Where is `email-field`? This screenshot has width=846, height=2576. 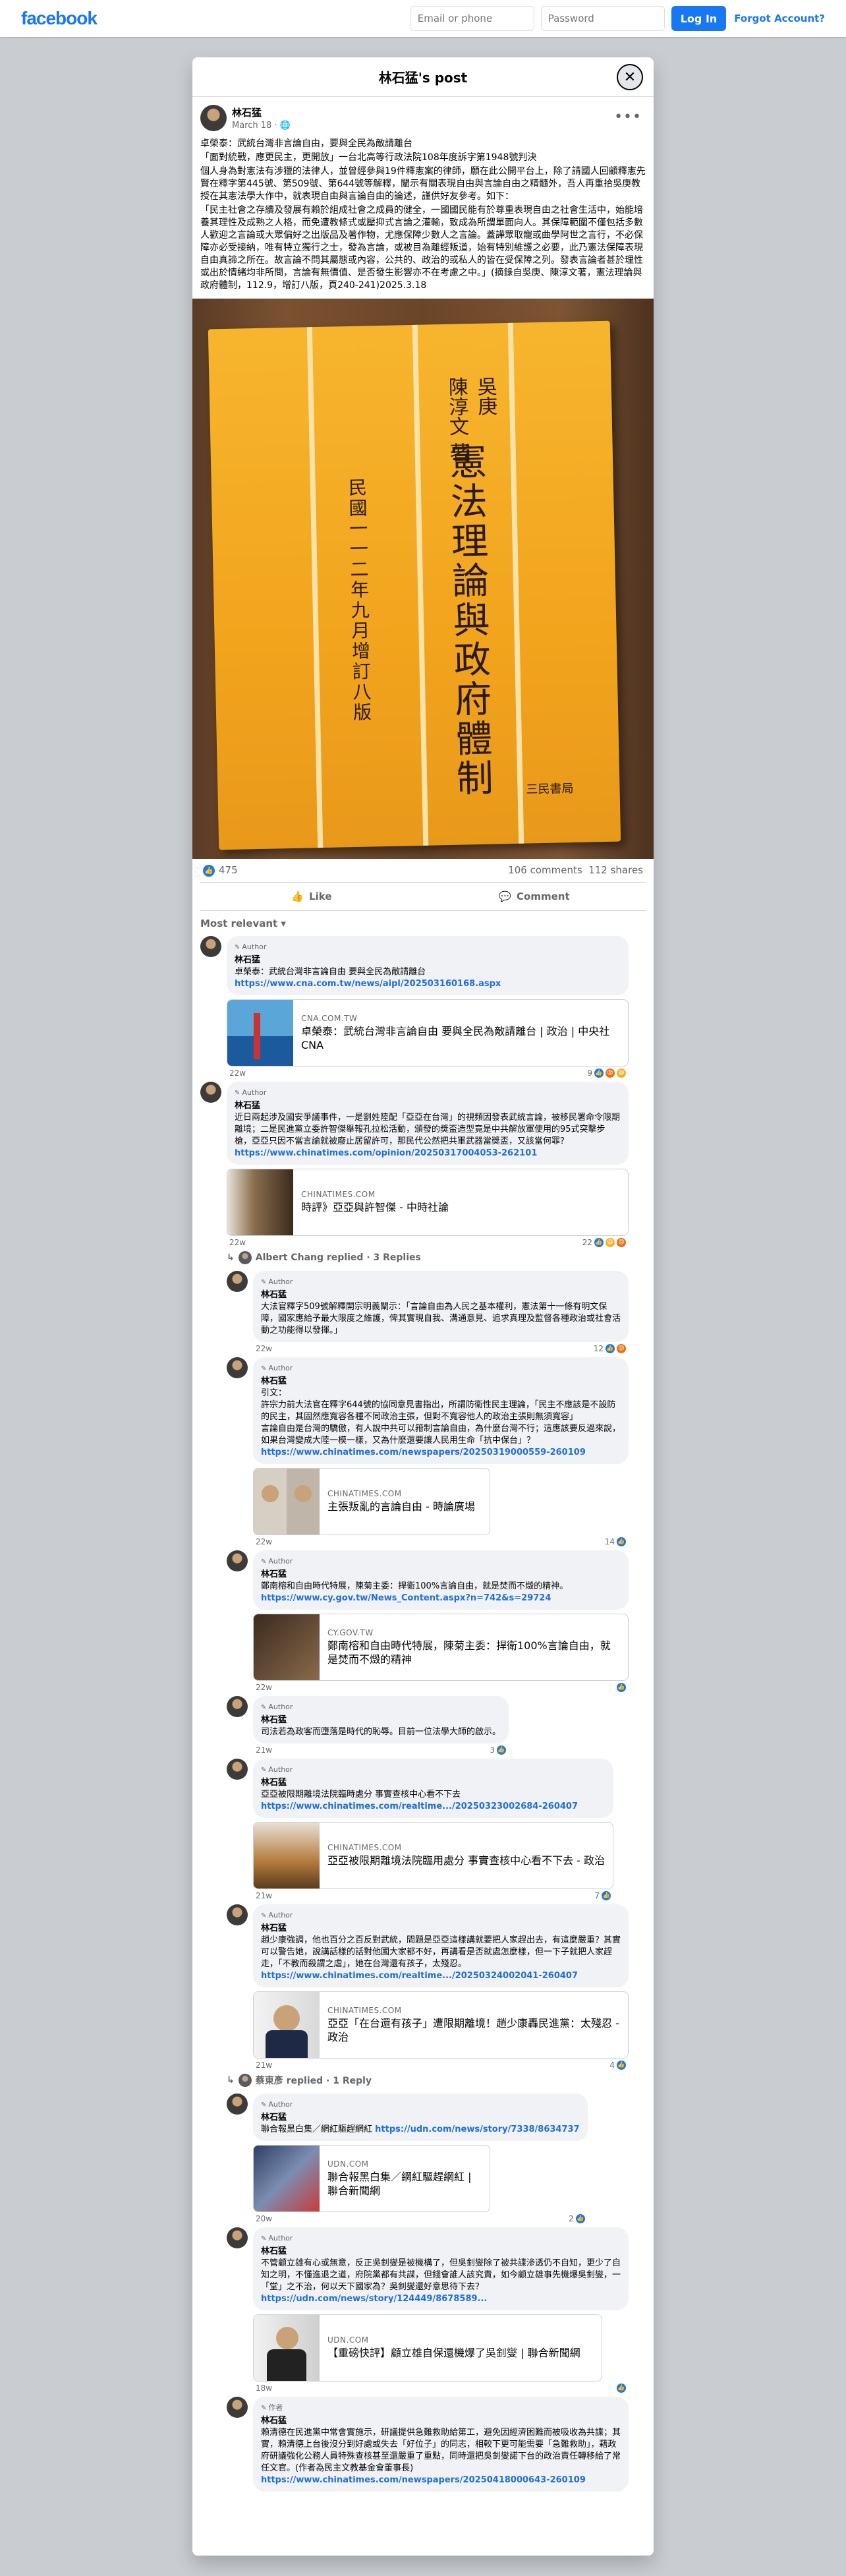
email-field is located at coordinates (472, 18).